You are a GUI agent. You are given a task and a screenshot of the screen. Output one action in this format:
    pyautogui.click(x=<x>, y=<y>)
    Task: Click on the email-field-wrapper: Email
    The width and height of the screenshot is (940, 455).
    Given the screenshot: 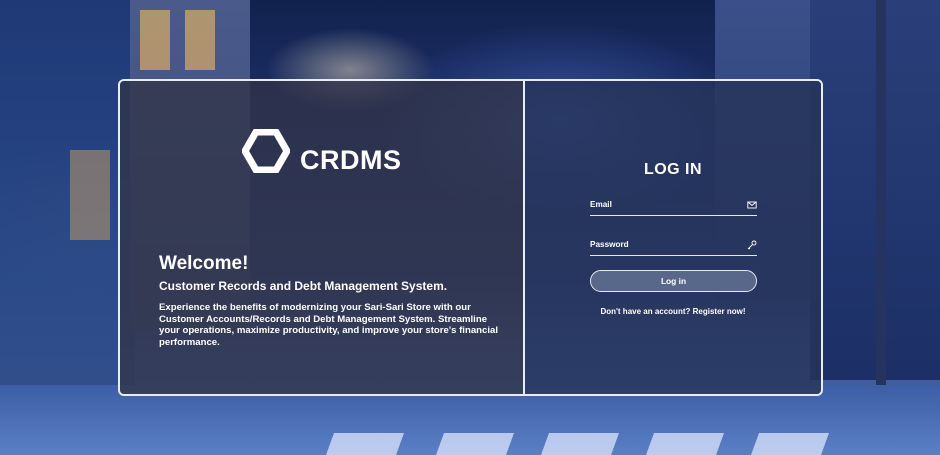 What is the action you would take?
    pyautogui.click(x=673, y=206)
    